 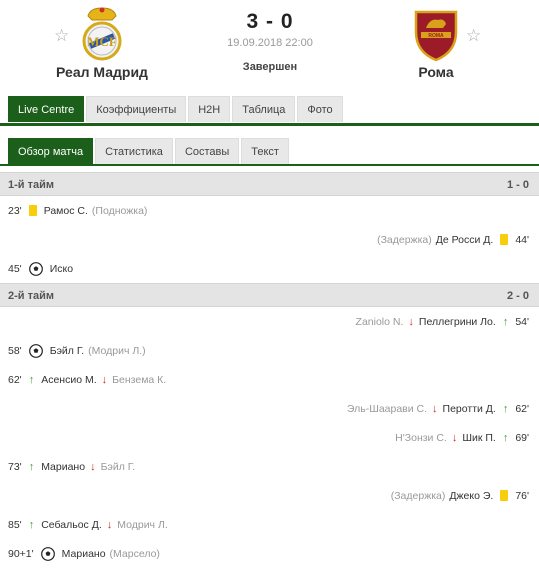 What do you see at coordinates (21, 553) in the screenshot?
I see `event-minute: 90+1'` at bounding box center [21, 553].